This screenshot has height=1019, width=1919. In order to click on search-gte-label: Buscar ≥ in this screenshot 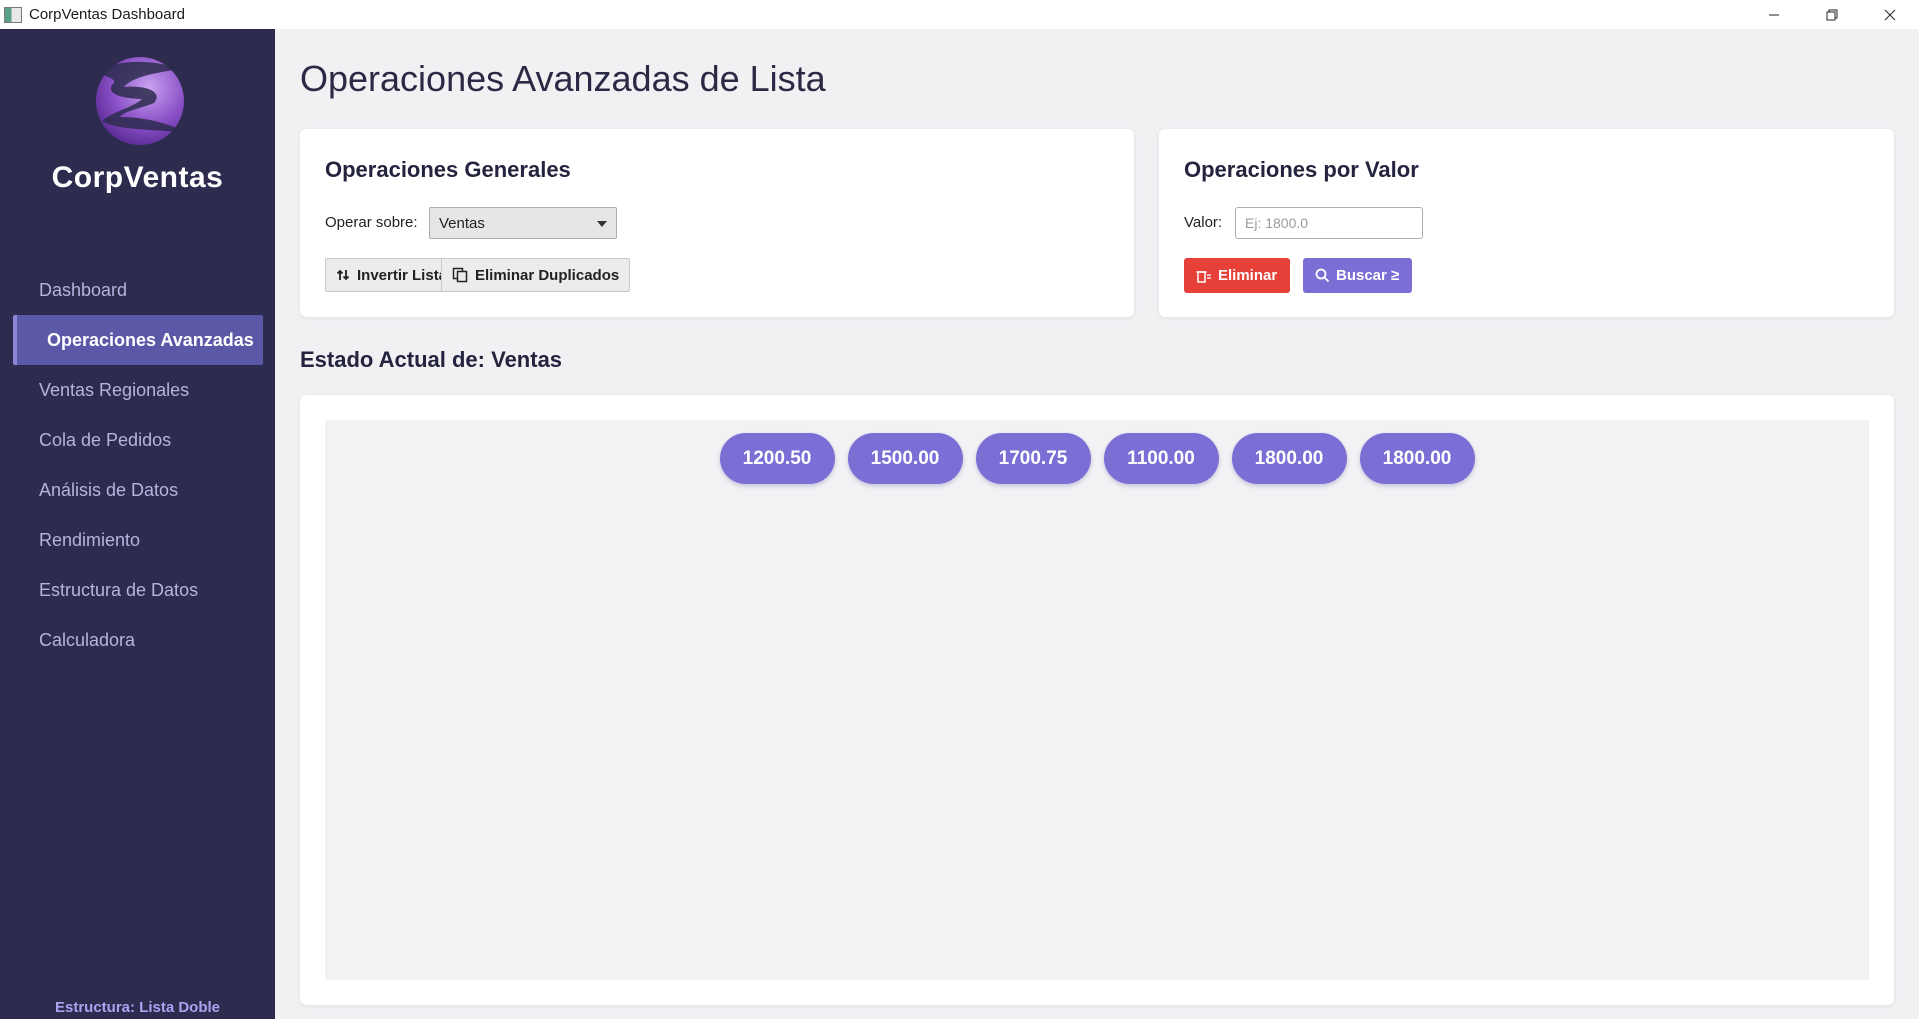, I will do `click(1368, 275)`.